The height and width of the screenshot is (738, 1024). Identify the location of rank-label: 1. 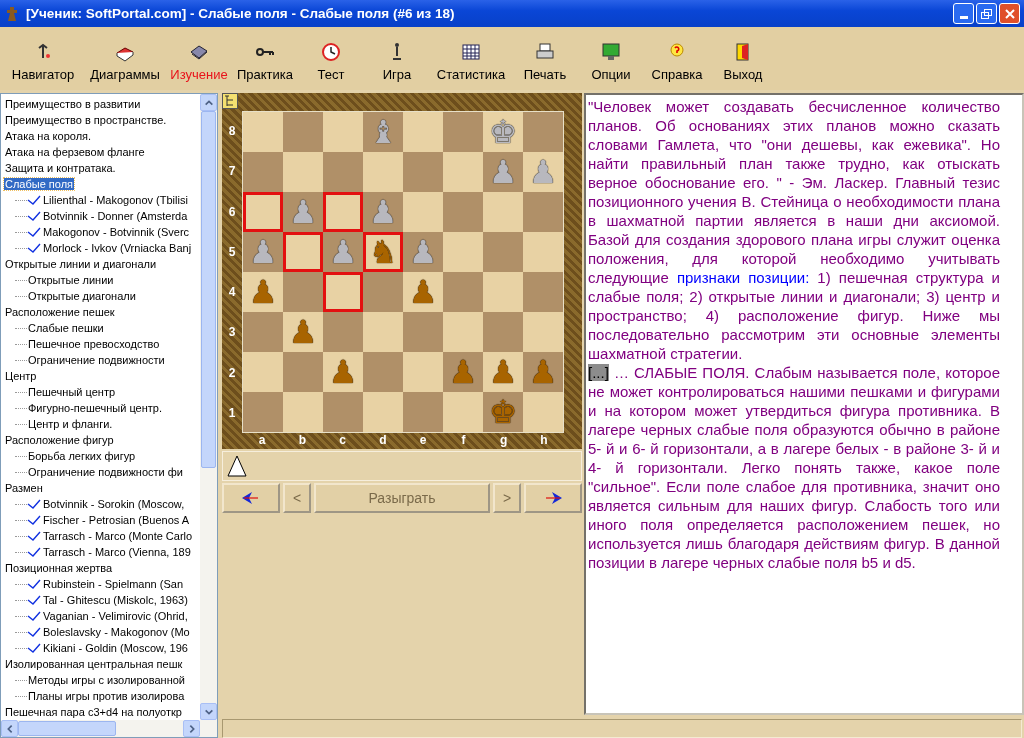
(232, 413).